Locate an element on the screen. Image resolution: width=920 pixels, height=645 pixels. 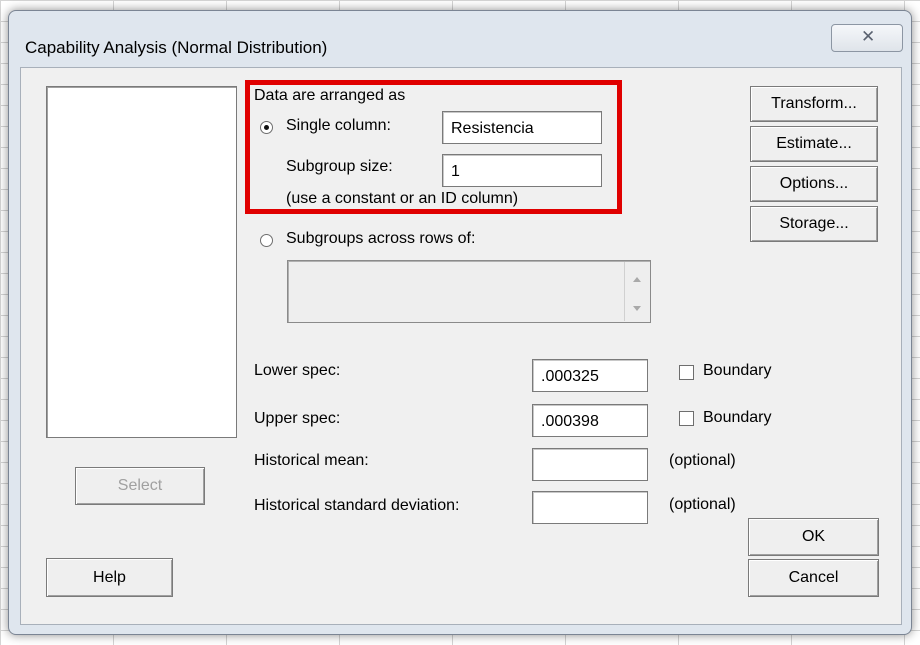
variables-list is located at coordinates (141, 262).